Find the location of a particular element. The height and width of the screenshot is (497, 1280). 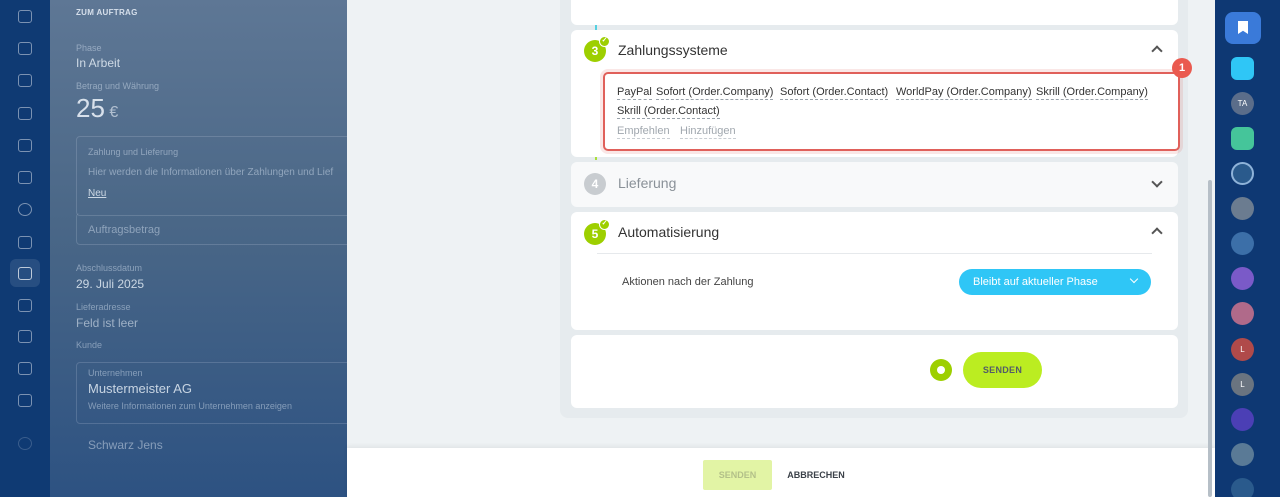

left-nav-rail is located at coordinates (25, 248).